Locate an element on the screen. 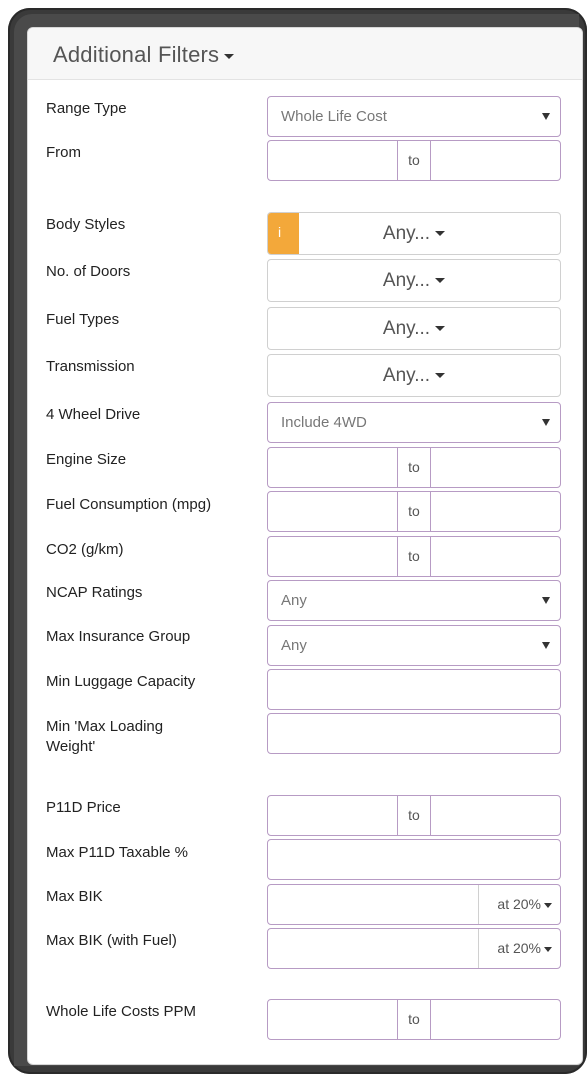 This screenshot has width=587, height=1074. p11d-price-min-input is located at coordinates (332, 815).